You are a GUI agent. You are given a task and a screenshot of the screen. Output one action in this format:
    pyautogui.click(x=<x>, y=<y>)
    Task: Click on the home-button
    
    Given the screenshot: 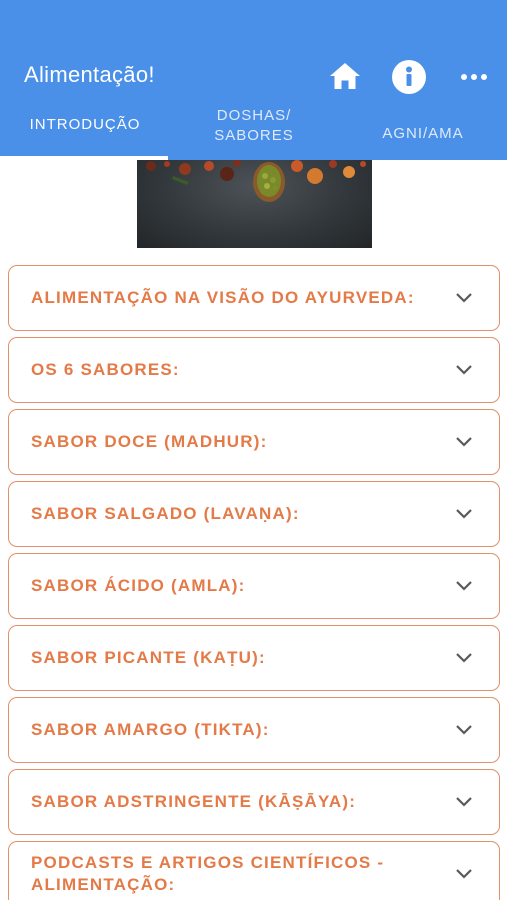 What is the action you would take?
    pyautogui.click(x=345, y=76)
    